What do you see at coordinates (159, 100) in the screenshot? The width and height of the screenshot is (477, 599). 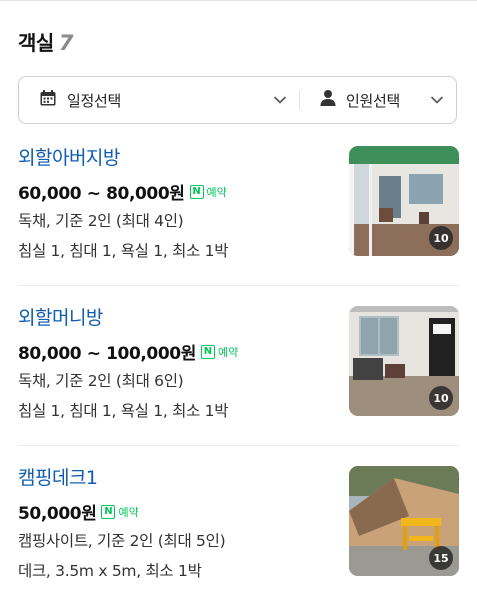 I see `date-select-button: 일정선택` at bounding box center [159, 100].